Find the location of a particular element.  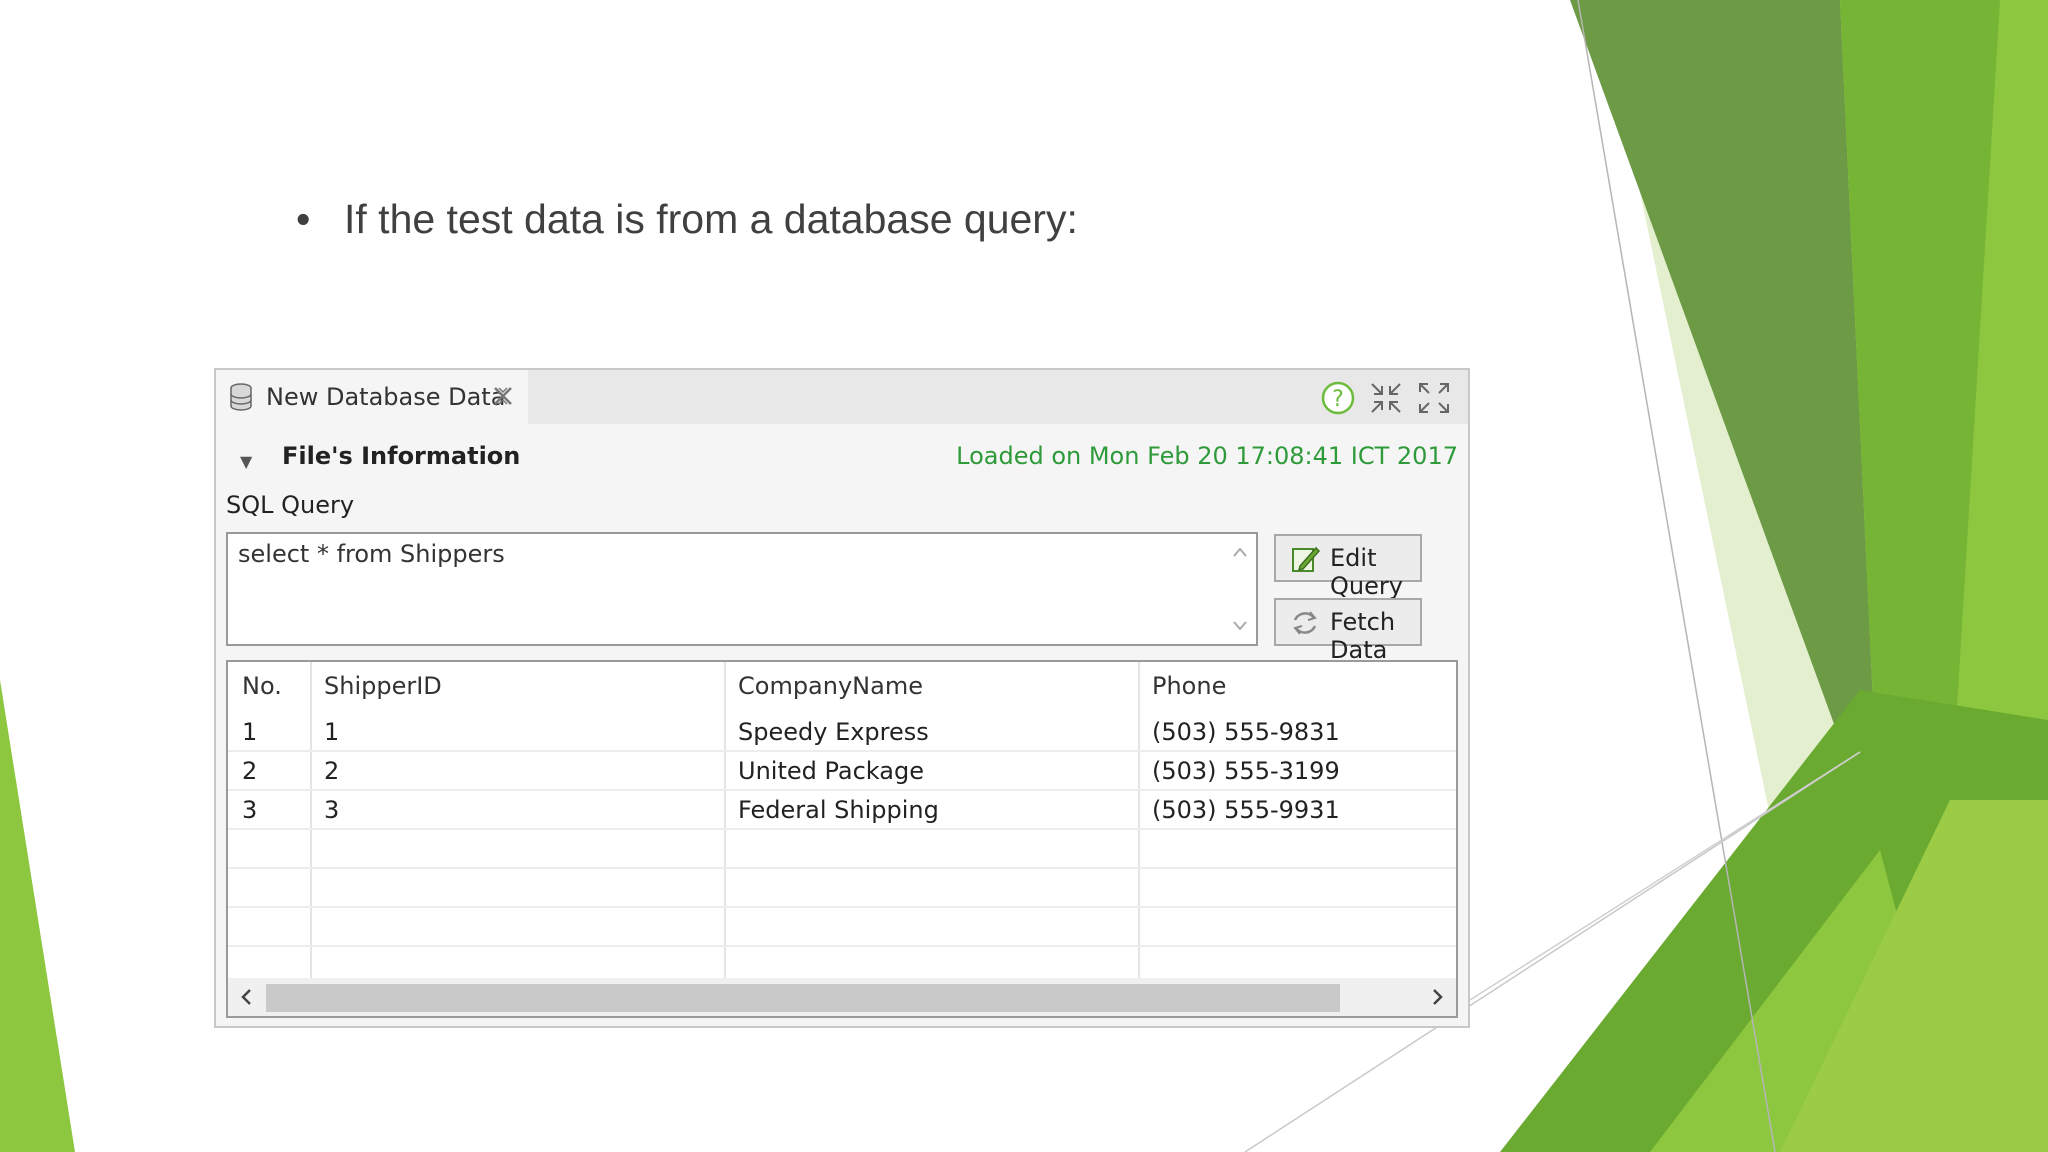

column-header-companyname: CompanyName is located at coordinates (830, 686).